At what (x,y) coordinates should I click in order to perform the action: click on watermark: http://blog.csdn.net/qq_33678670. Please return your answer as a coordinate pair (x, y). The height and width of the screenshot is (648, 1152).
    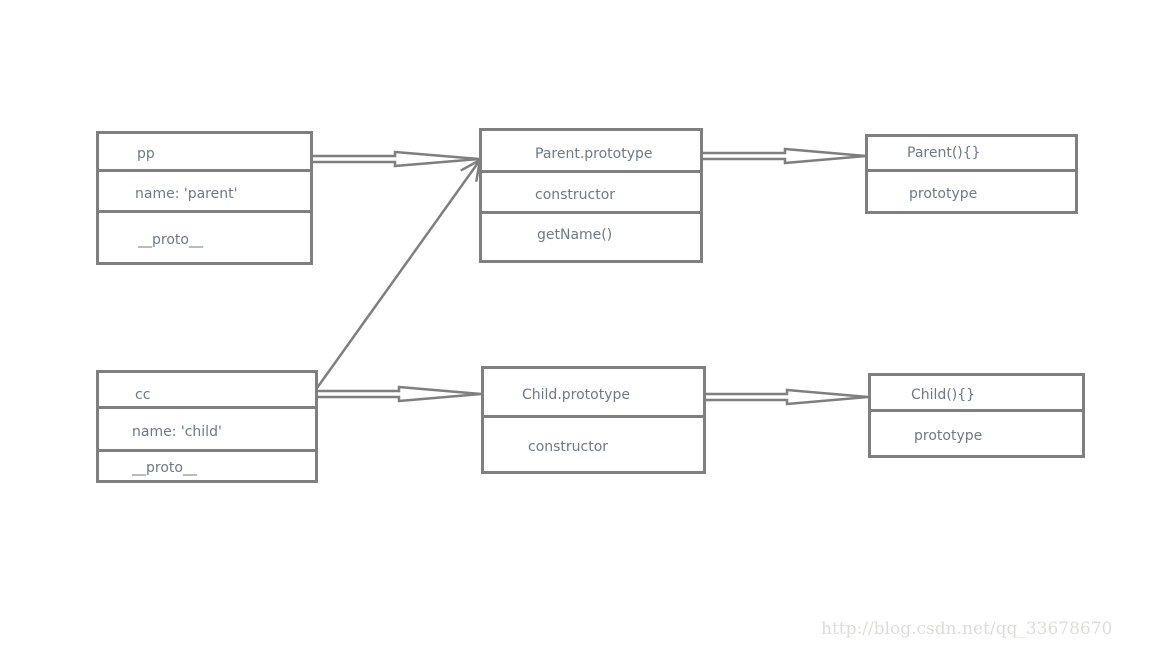
    Looking at the image, I should click on (967, 629).